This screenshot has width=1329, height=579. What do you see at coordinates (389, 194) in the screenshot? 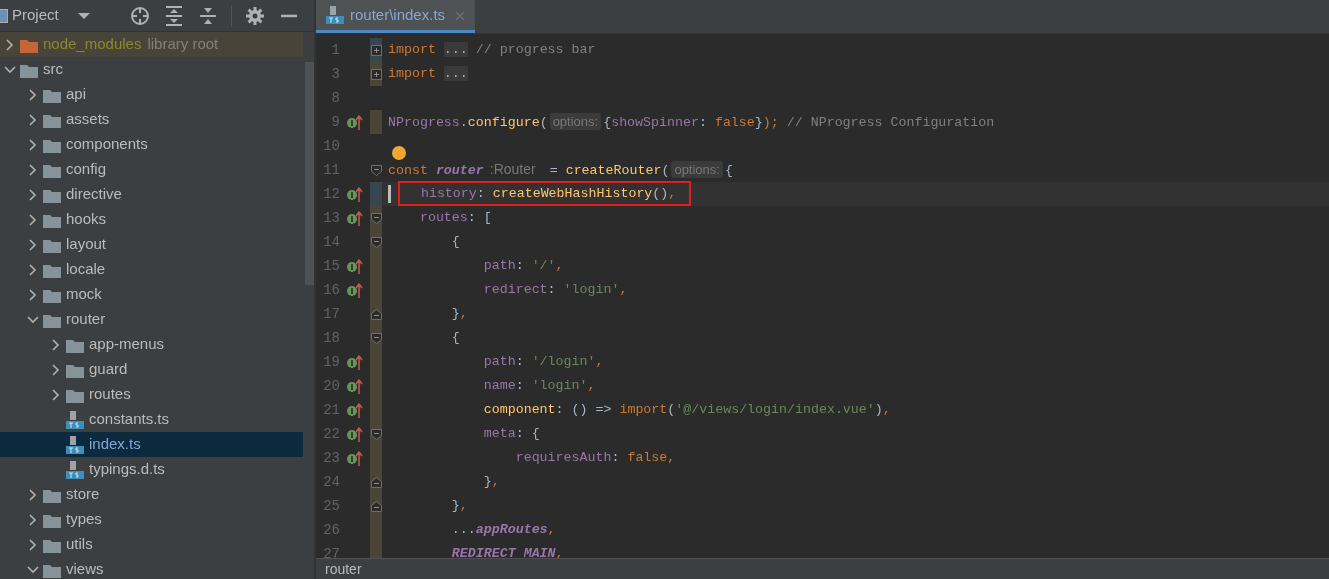
I see `text-caret` at bounding box center [389, 194].